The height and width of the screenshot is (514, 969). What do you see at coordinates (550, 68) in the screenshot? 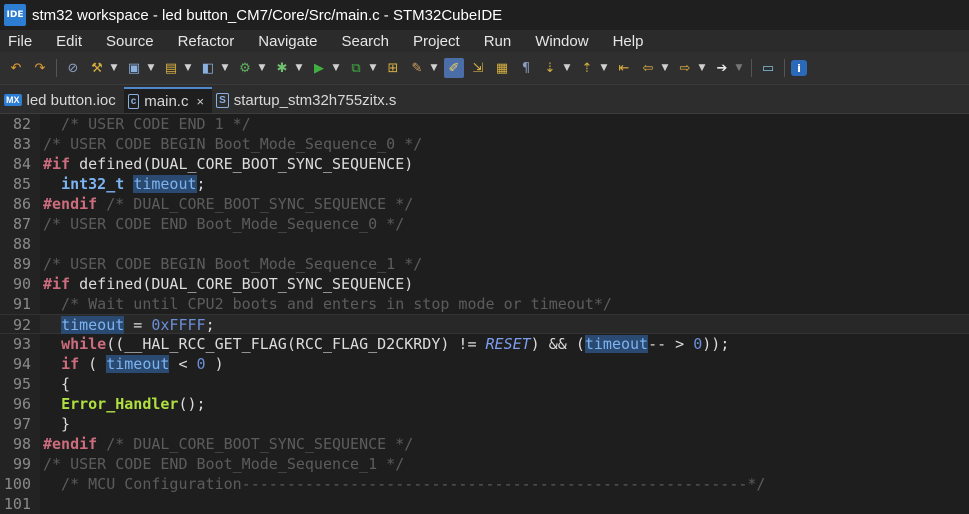
I see `next-annotation-icon: ⇣` at bounding box center [550, 68].